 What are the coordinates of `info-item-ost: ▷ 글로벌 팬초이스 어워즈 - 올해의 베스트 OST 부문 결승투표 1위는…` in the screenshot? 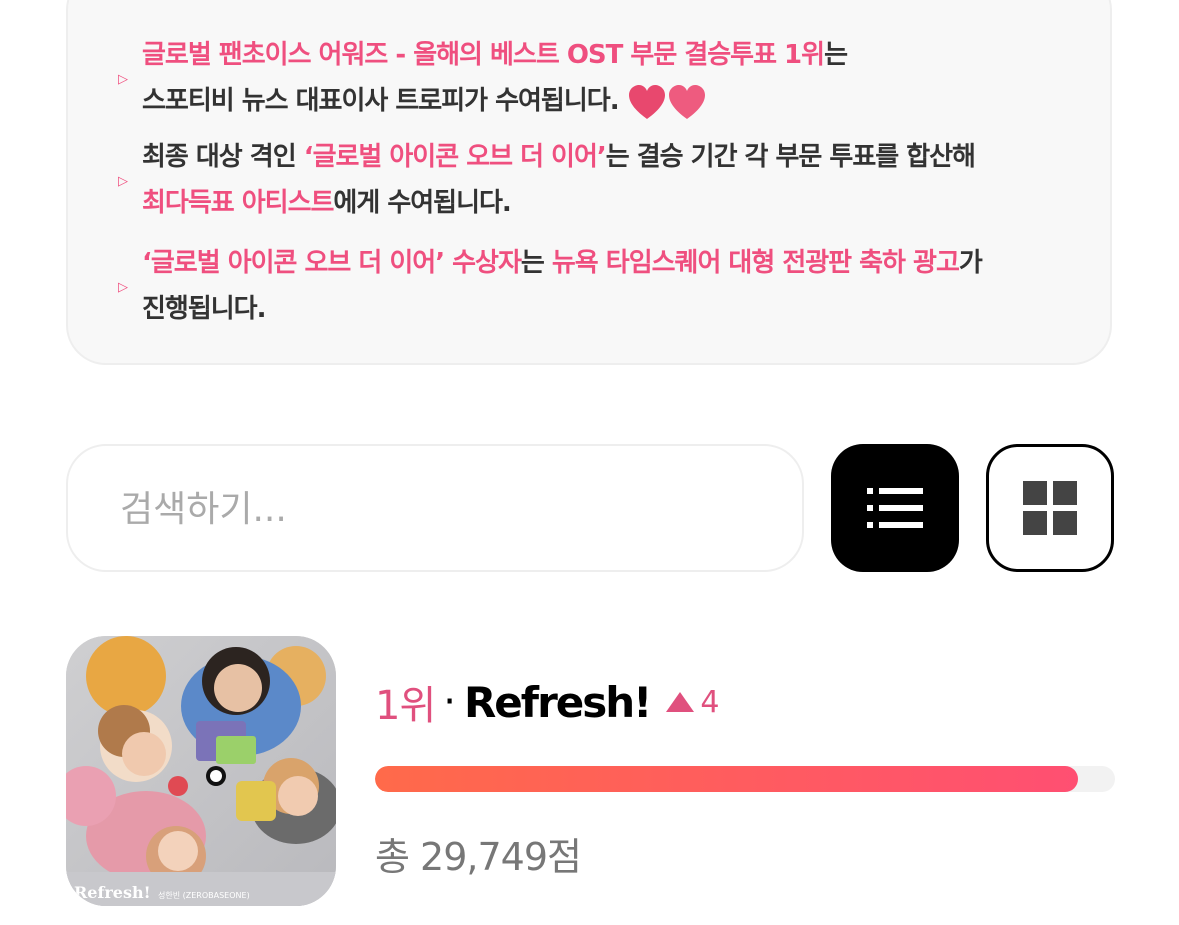 It's located at (593, 80).